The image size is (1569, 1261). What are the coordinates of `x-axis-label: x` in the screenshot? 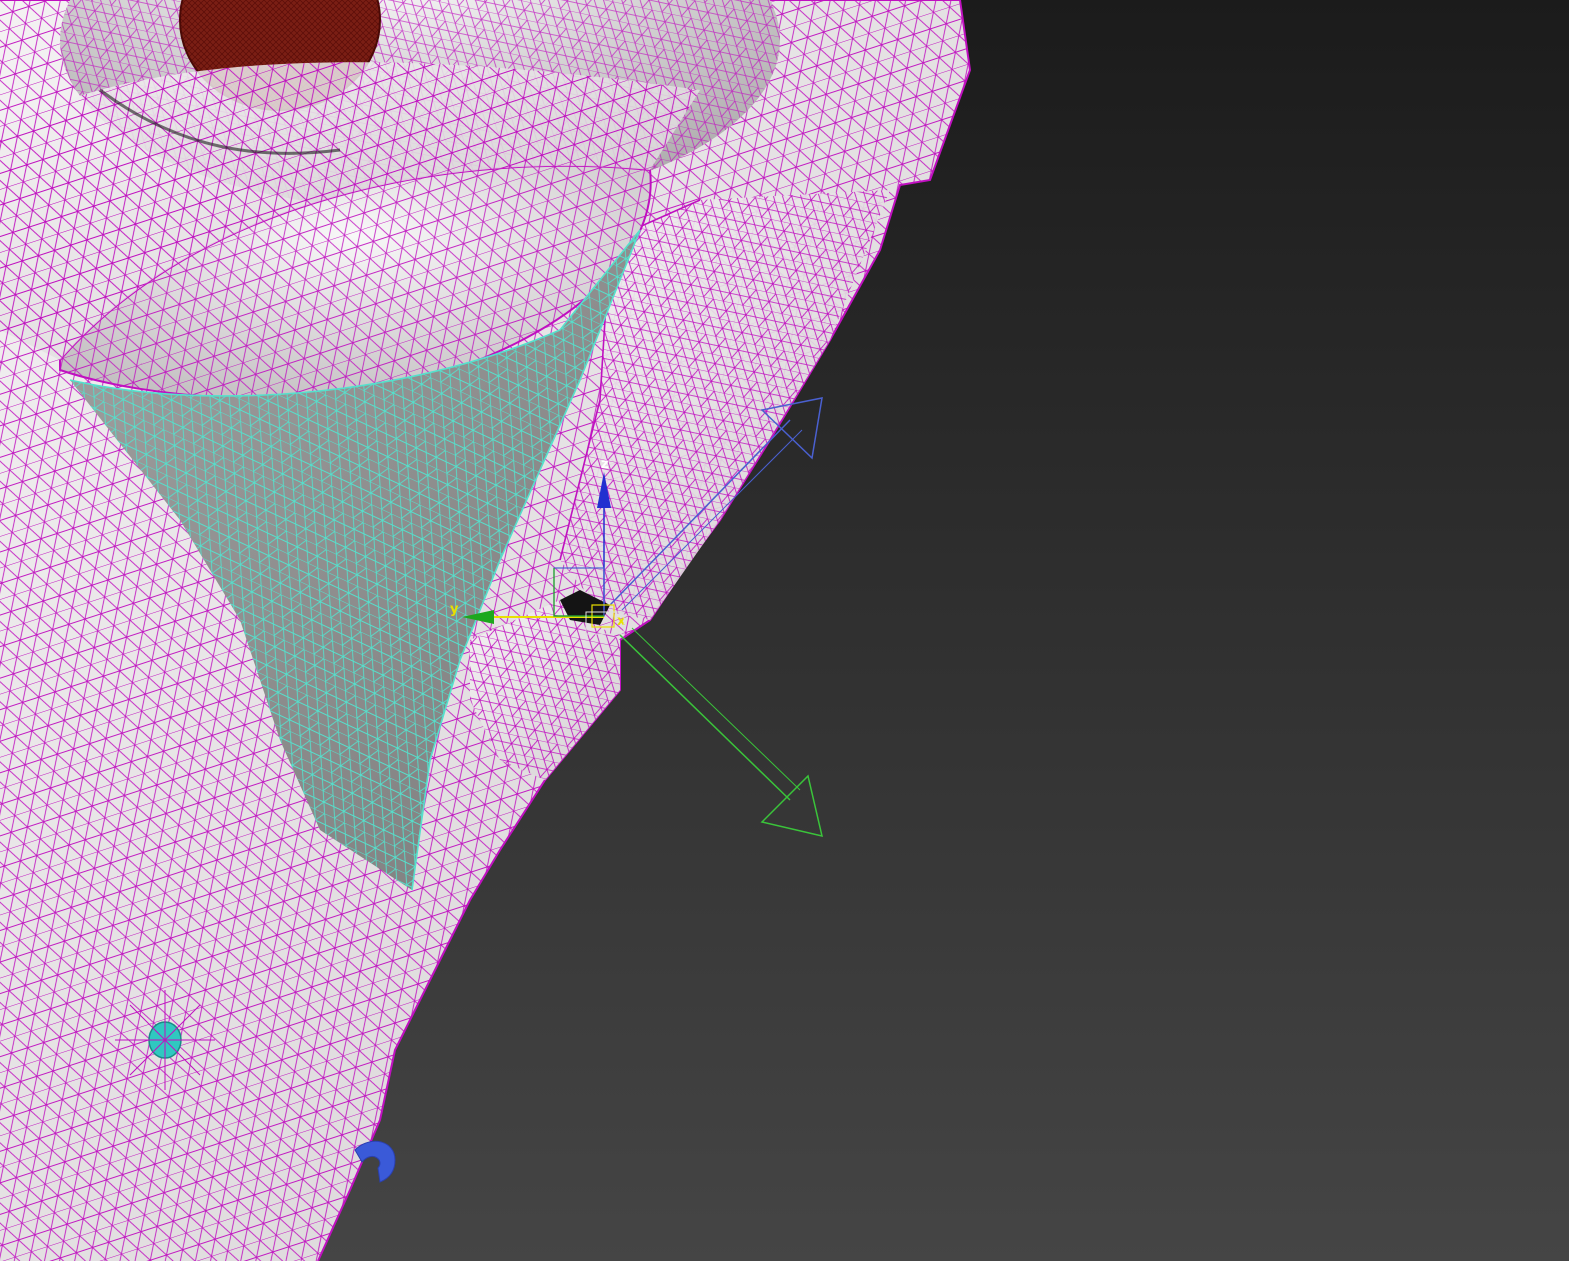 It's located at (621, 621).